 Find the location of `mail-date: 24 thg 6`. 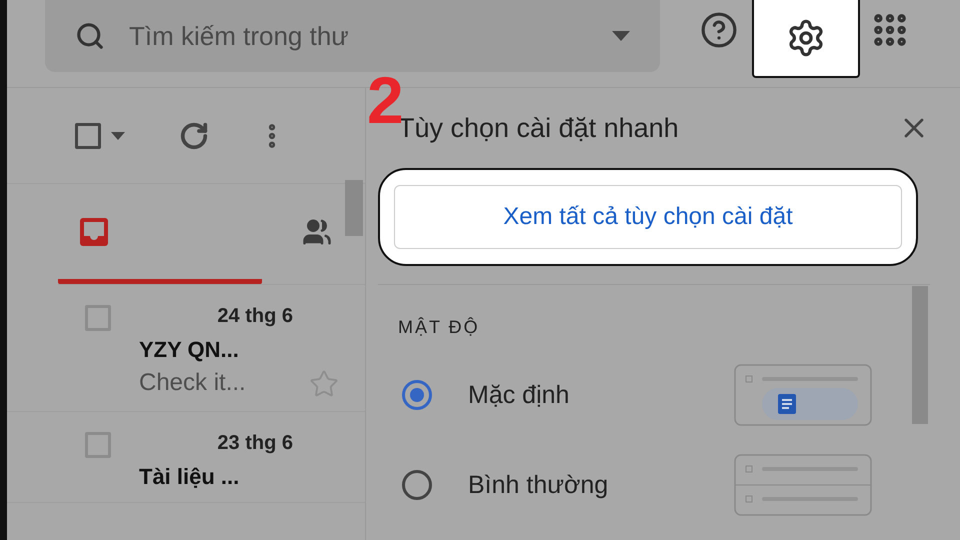

mail-date: 24 thg 6 is located at coordinates (255, 317).